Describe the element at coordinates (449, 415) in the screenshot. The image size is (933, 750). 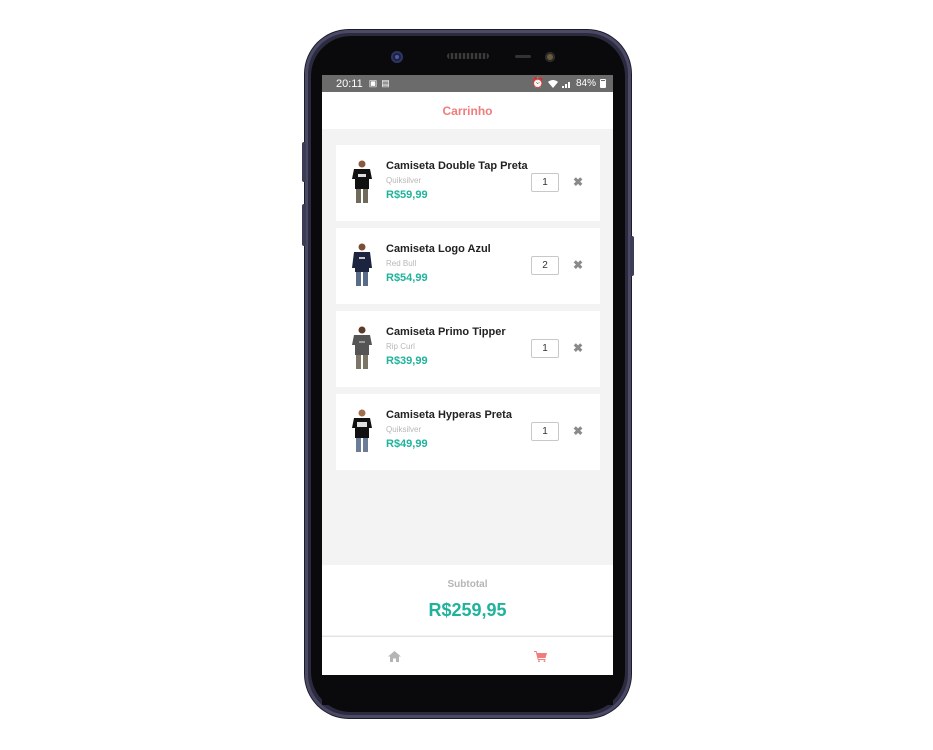
I see `product-name: Camiseta Hyperas Preta` at that location.